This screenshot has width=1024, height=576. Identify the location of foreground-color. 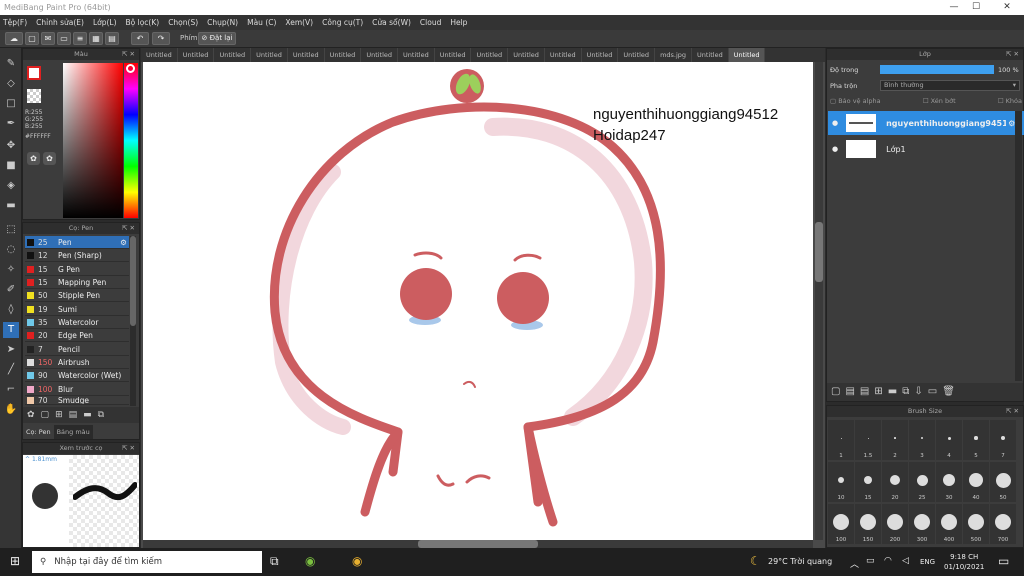
(34, 73).